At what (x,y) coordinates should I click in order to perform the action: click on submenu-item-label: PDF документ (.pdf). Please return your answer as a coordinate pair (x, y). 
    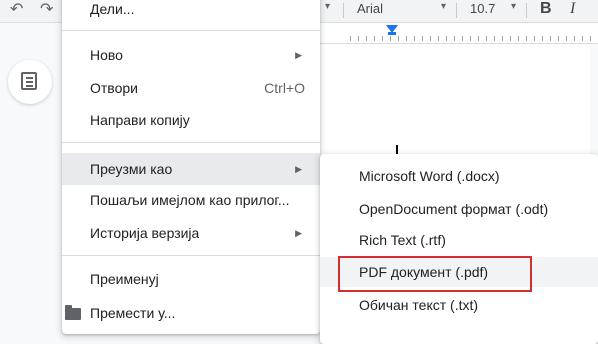
    Looking at the image, I should click on (424, 272).